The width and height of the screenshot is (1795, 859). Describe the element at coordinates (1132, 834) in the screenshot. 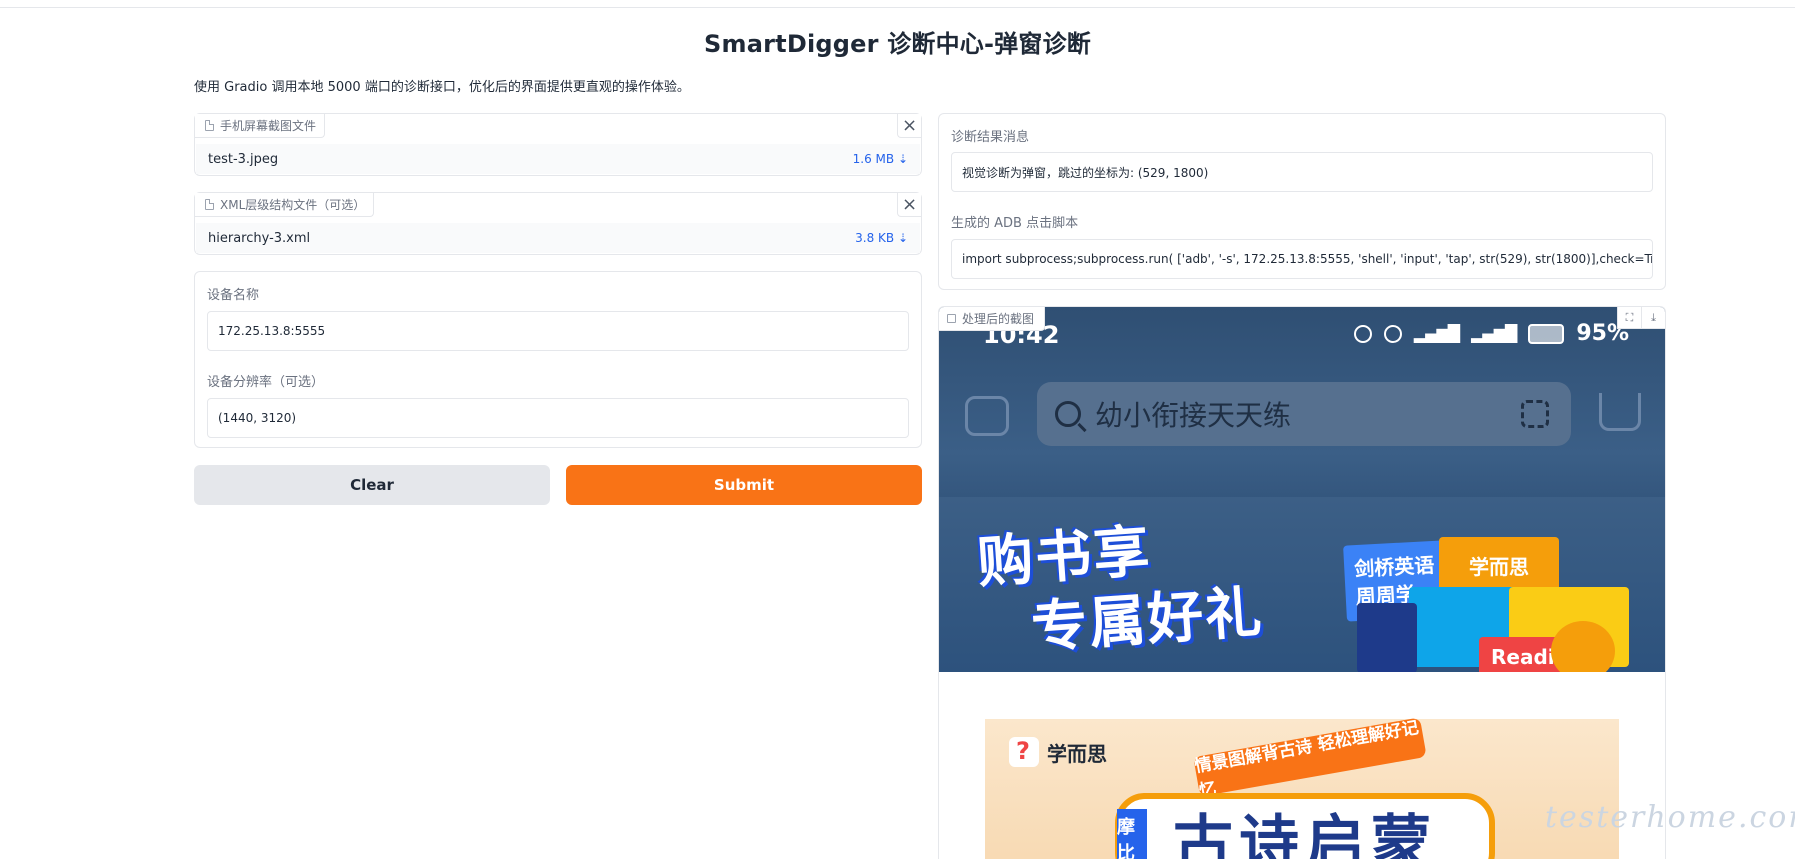

I see `ad-side-tag: 摩比` at that location.